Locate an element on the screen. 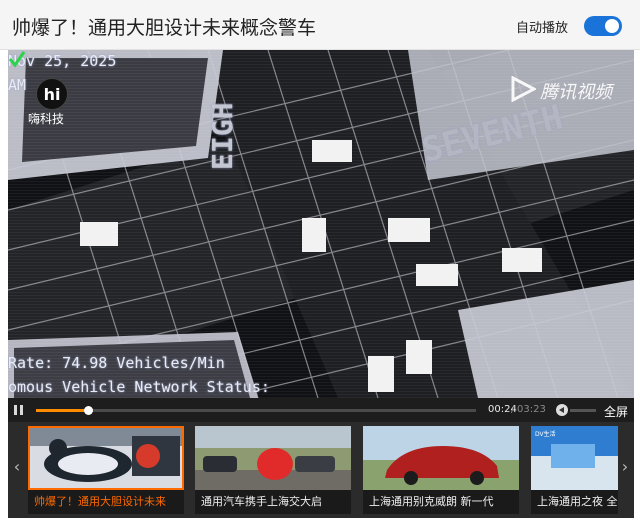  channel-name: 嗨科技 is located at coordinates (46, 119).